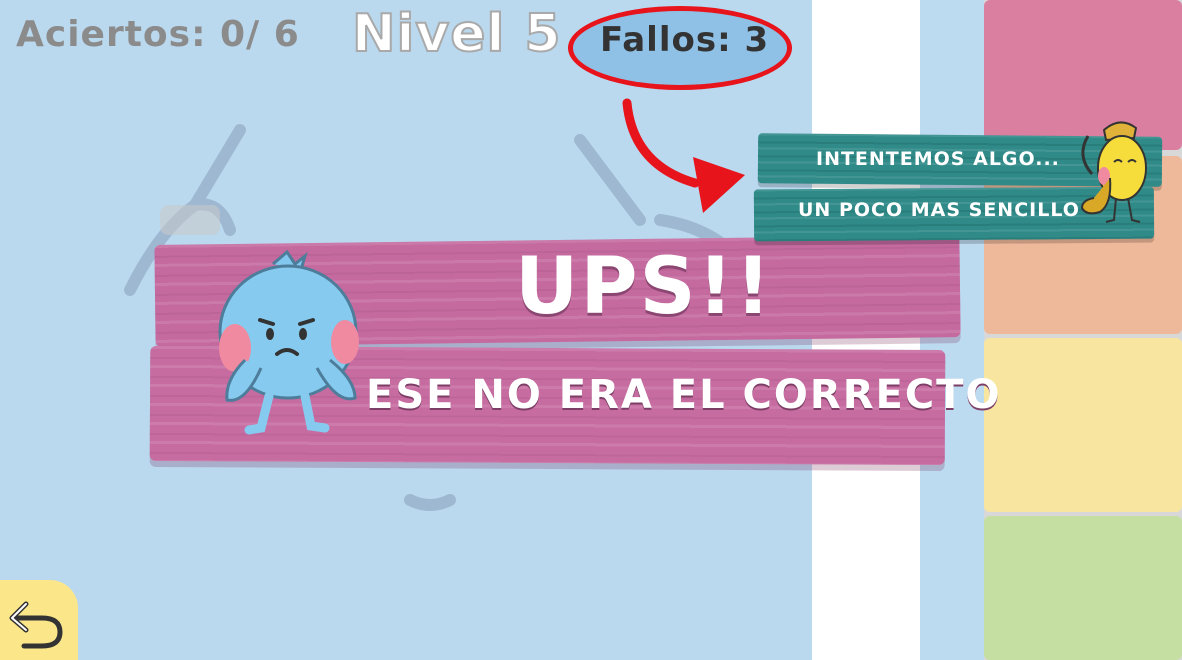 The width and height of the screenshot is (1182, 660). Describe the element at coordinates (644, 287) in the screenshot. I see `popup-title: UPS!!` at that location.